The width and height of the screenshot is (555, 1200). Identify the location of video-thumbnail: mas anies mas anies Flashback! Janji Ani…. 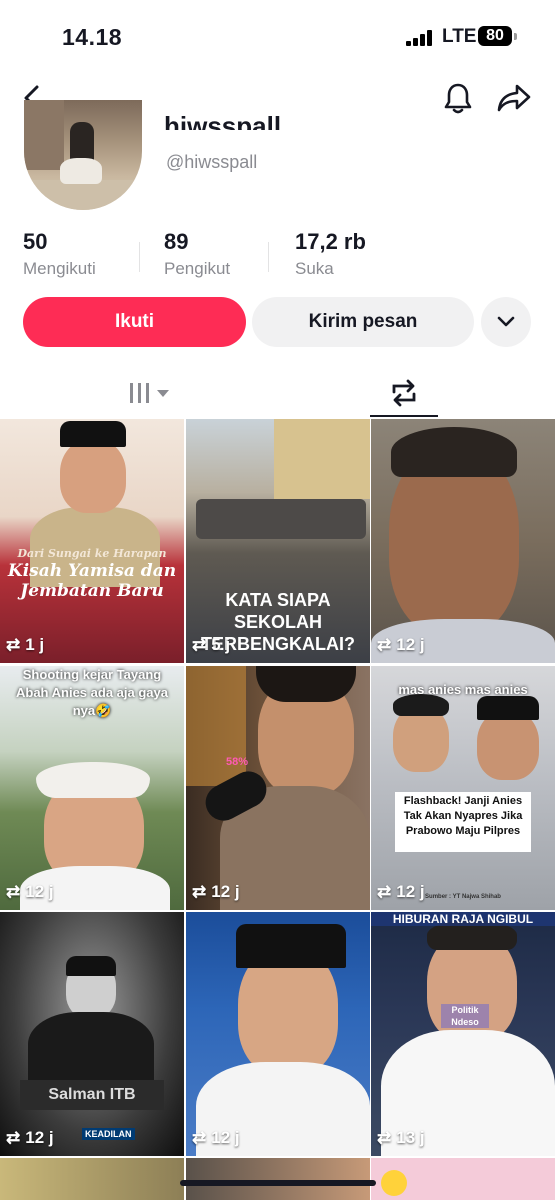
(463, 788).